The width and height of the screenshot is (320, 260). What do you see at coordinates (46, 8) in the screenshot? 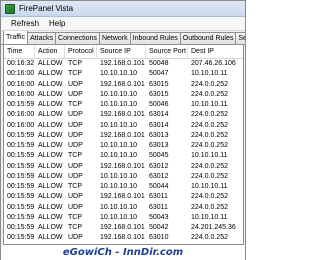
I see `window-title: FirePanel Vista` at bounding box center [46, 8].